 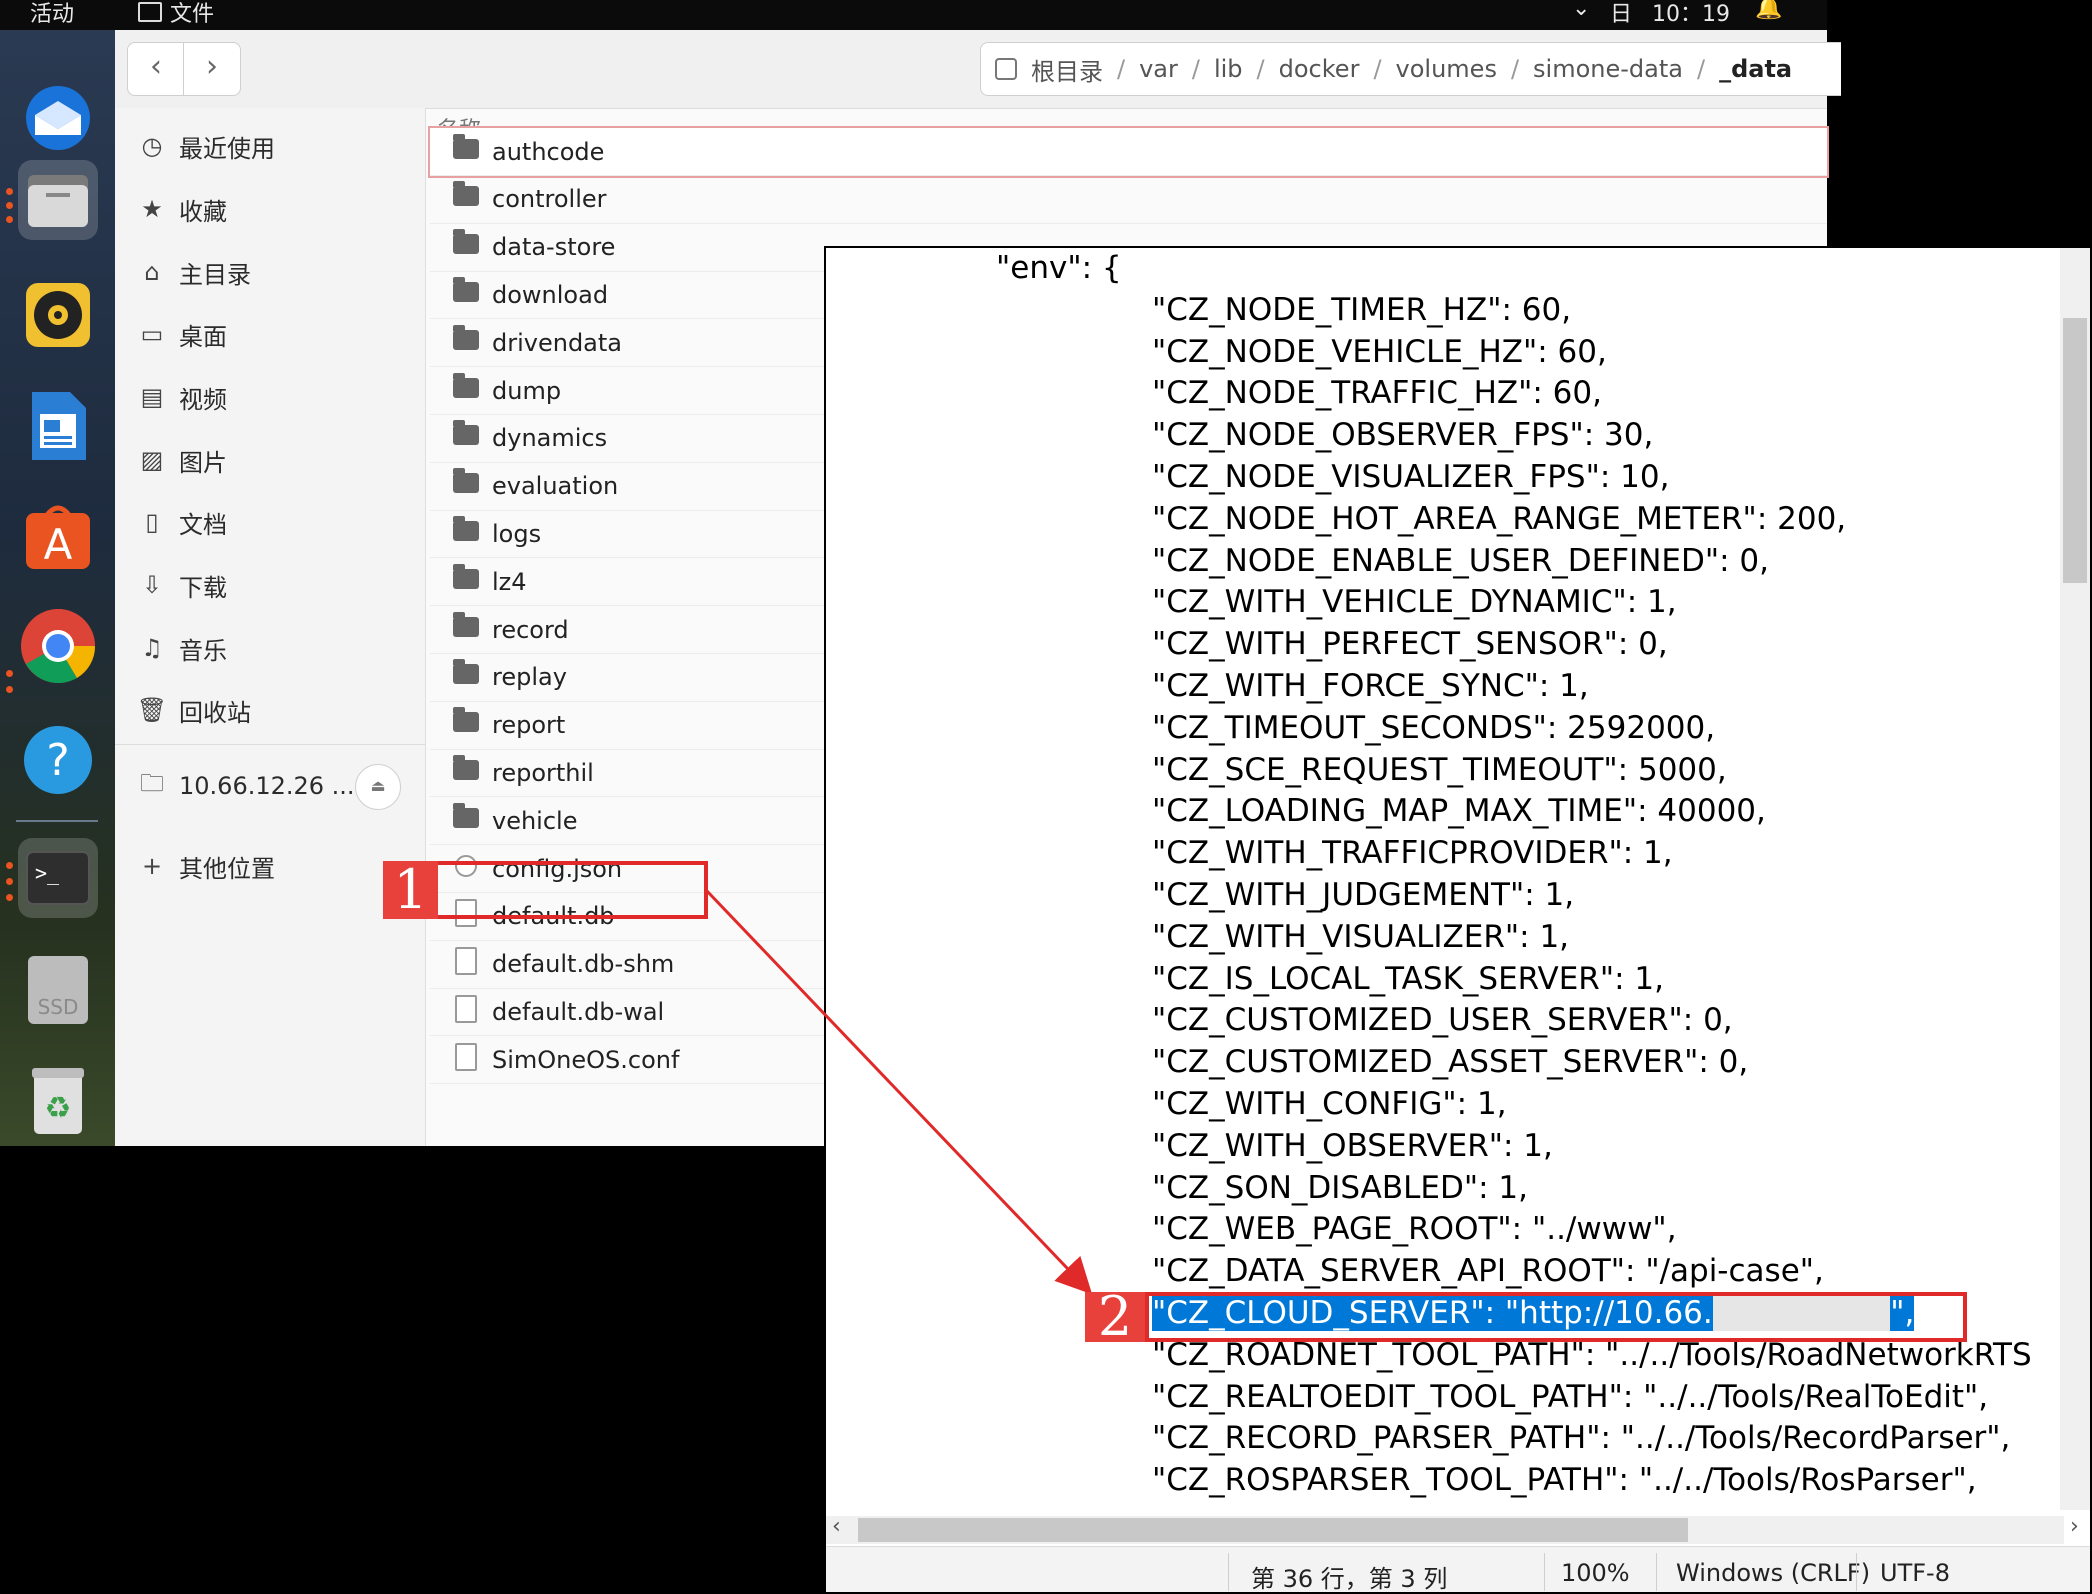 I want to click on star-icon: ★, so click(x=152, y=209).